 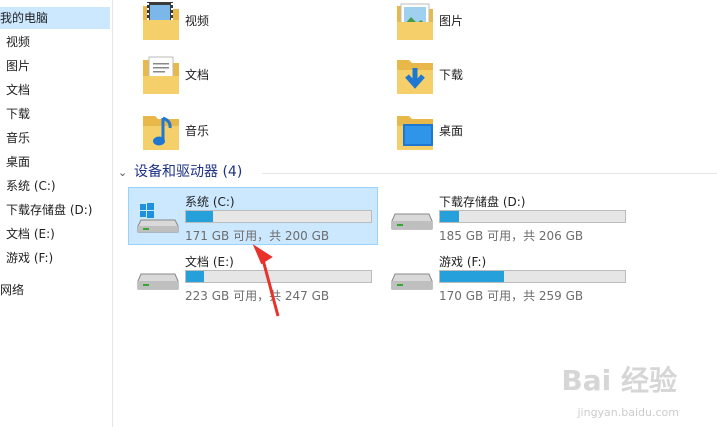 What do you see at coordinates (628, 412) in the screenshot?
I see `watermark-url: jingyan.baidu.com` at bounding box center [628, 412].